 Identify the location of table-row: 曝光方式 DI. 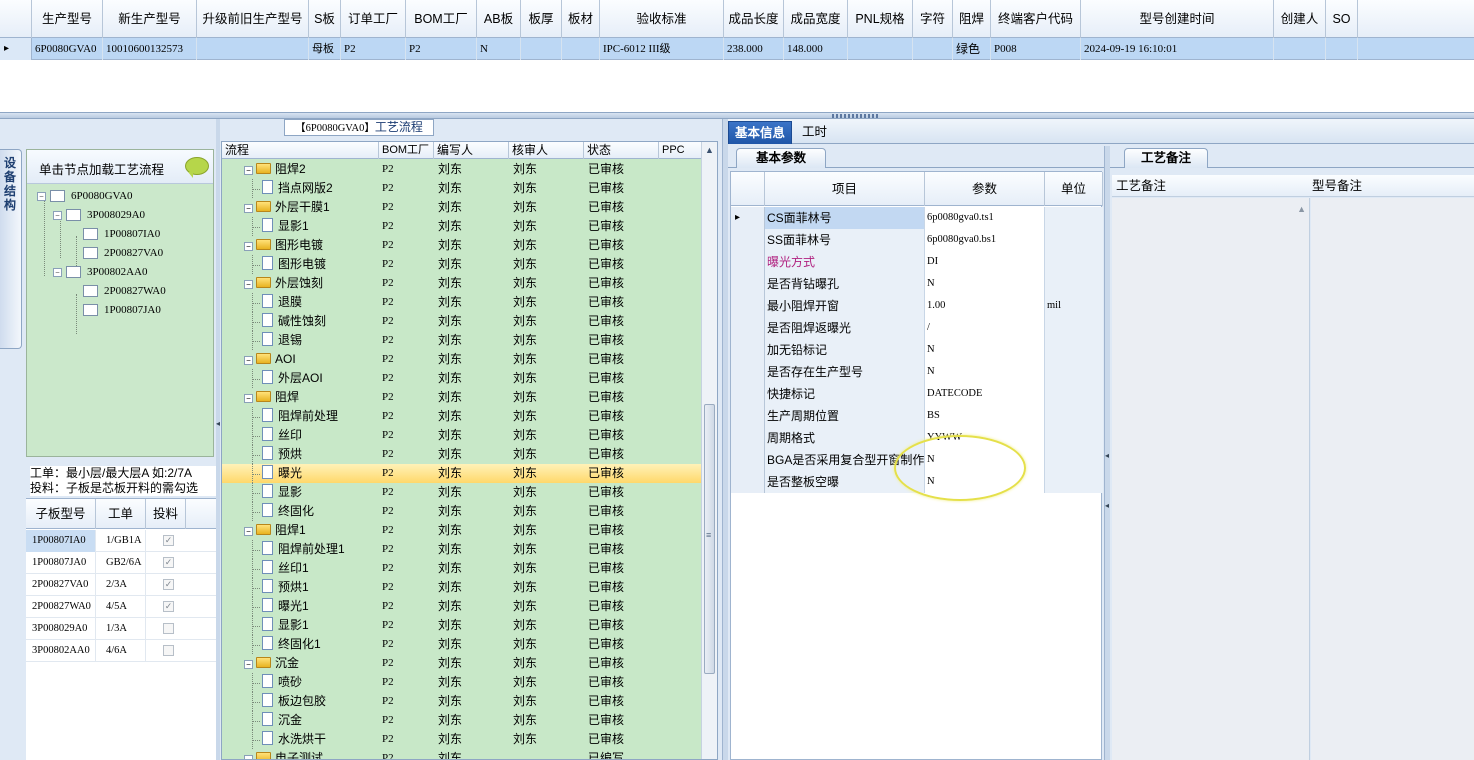
(917, 262).